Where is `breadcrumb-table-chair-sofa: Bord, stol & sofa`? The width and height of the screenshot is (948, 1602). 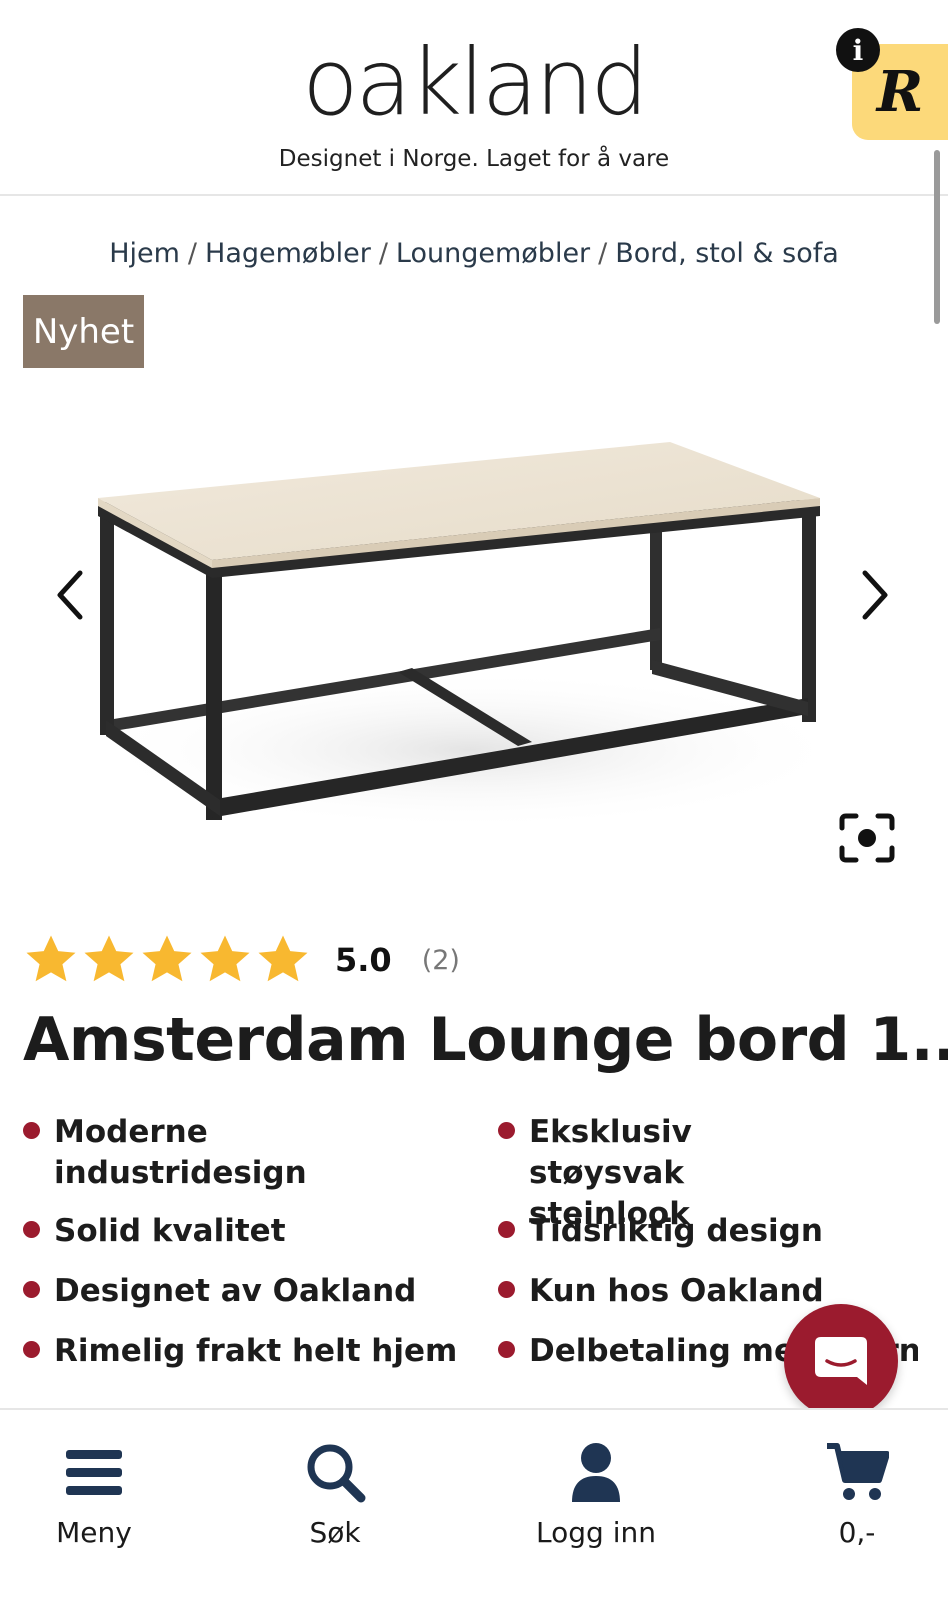 breadcrumb-table-chair-sofa: Bord, stol & sofa is located at coordinates (727, 253).